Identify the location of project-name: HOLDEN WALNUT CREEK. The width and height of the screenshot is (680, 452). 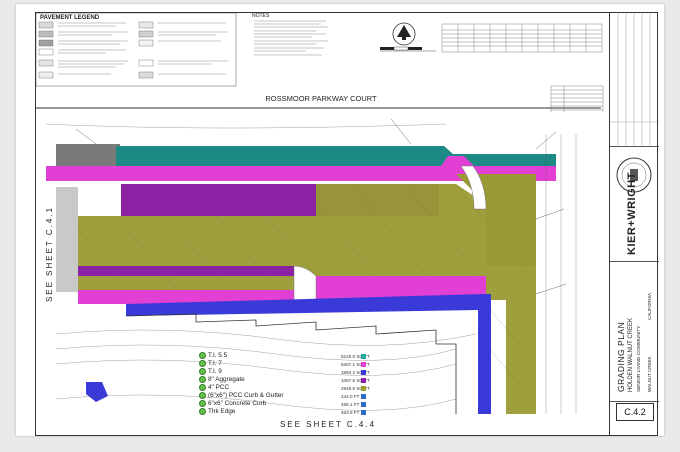
(631, 354).